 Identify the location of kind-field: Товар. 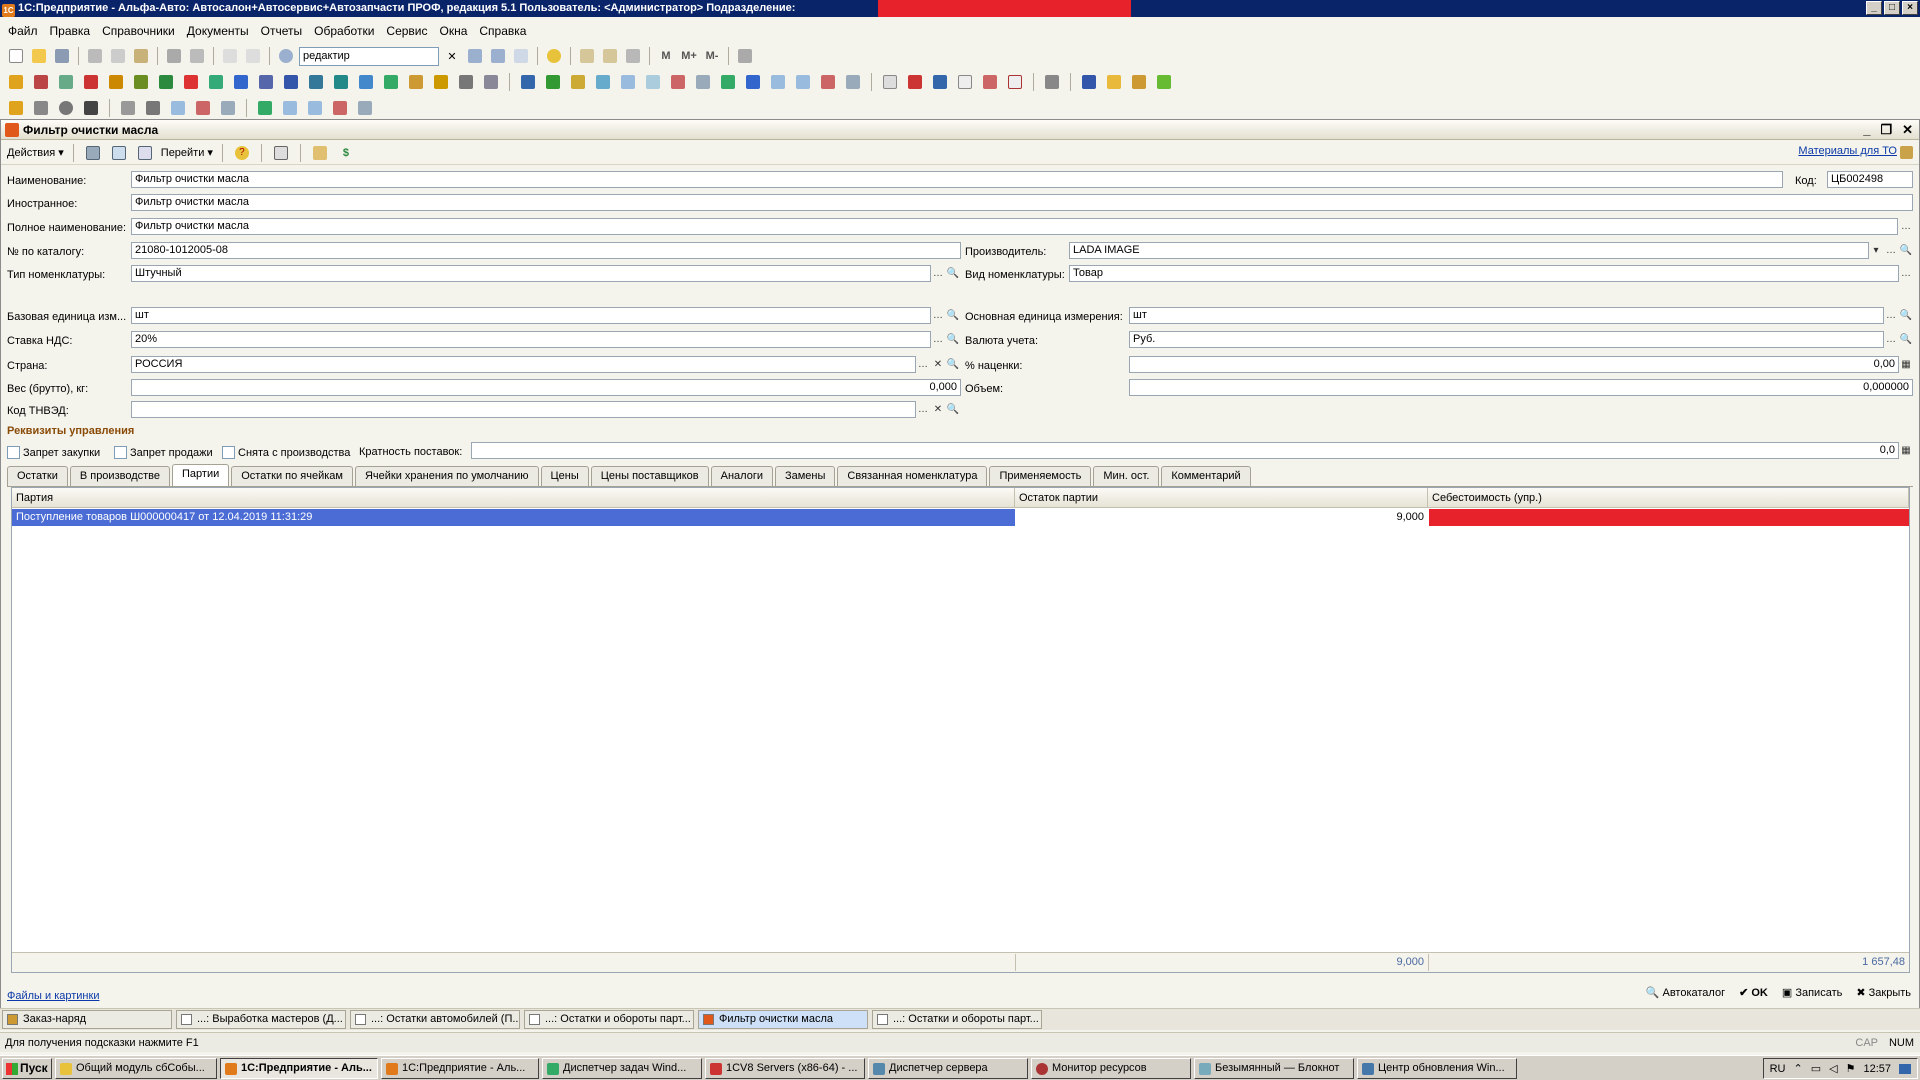
(1484, 273).